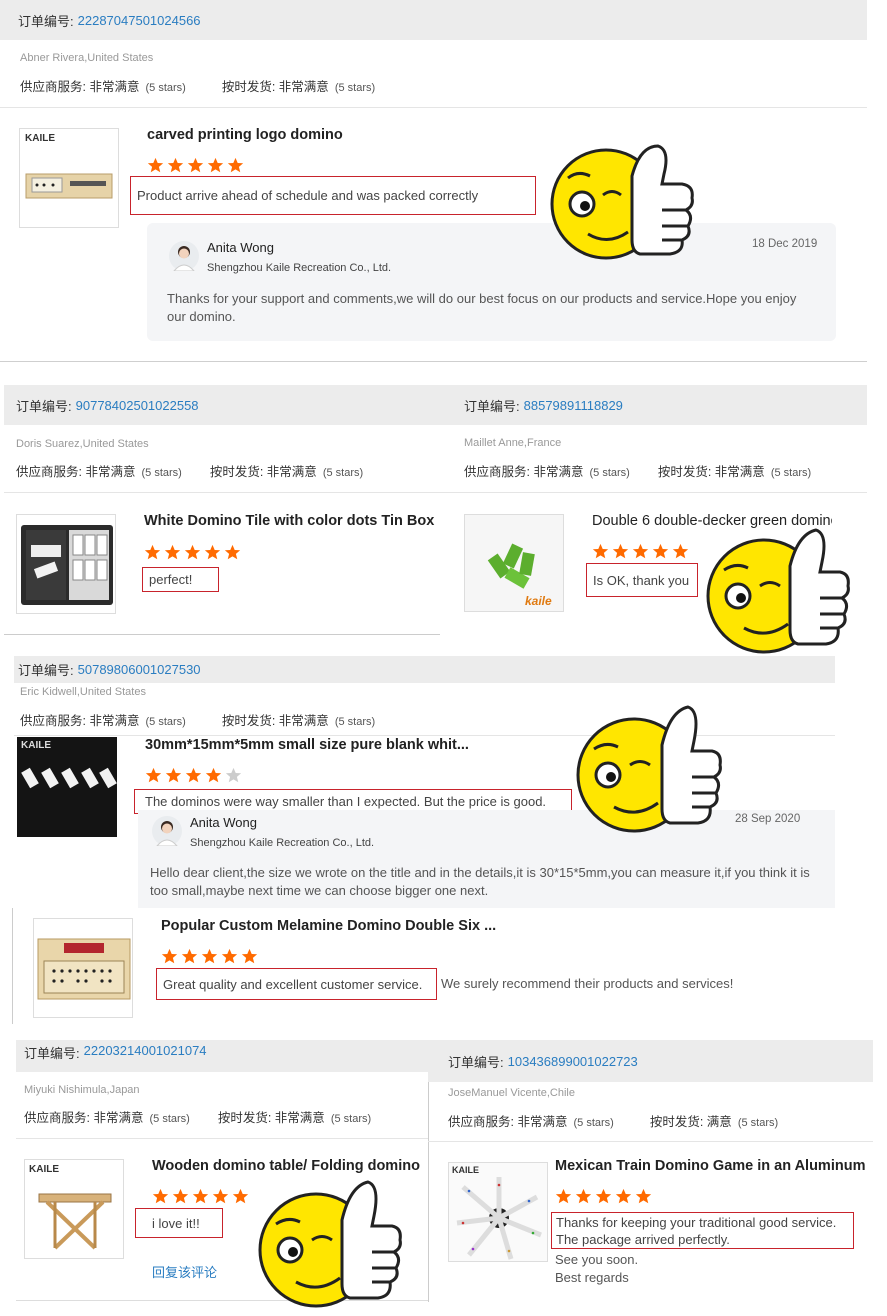 The height and width of the screenshot is (1316, 887). What do you see at coordinates (514, 563) in the screenshot?
I see `product-thumbnail: kaile` at bounding box center [514, 563].